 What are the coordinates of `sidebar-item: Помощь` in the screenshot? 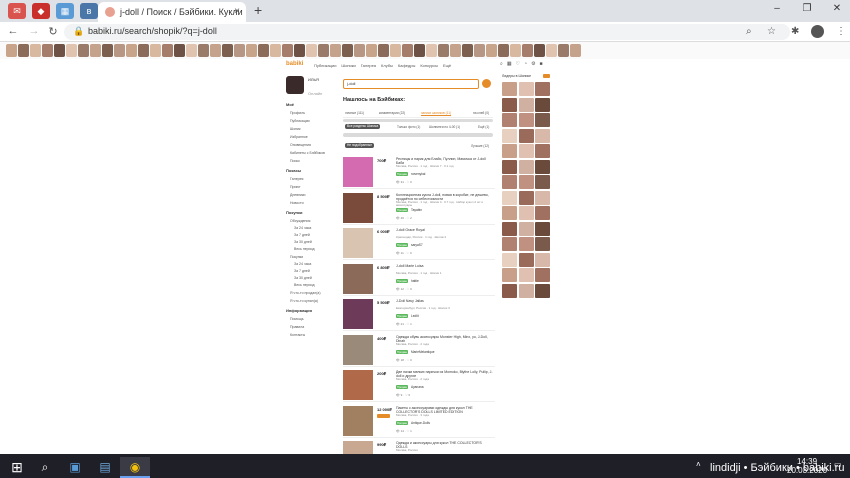 It's located at (312, 319).